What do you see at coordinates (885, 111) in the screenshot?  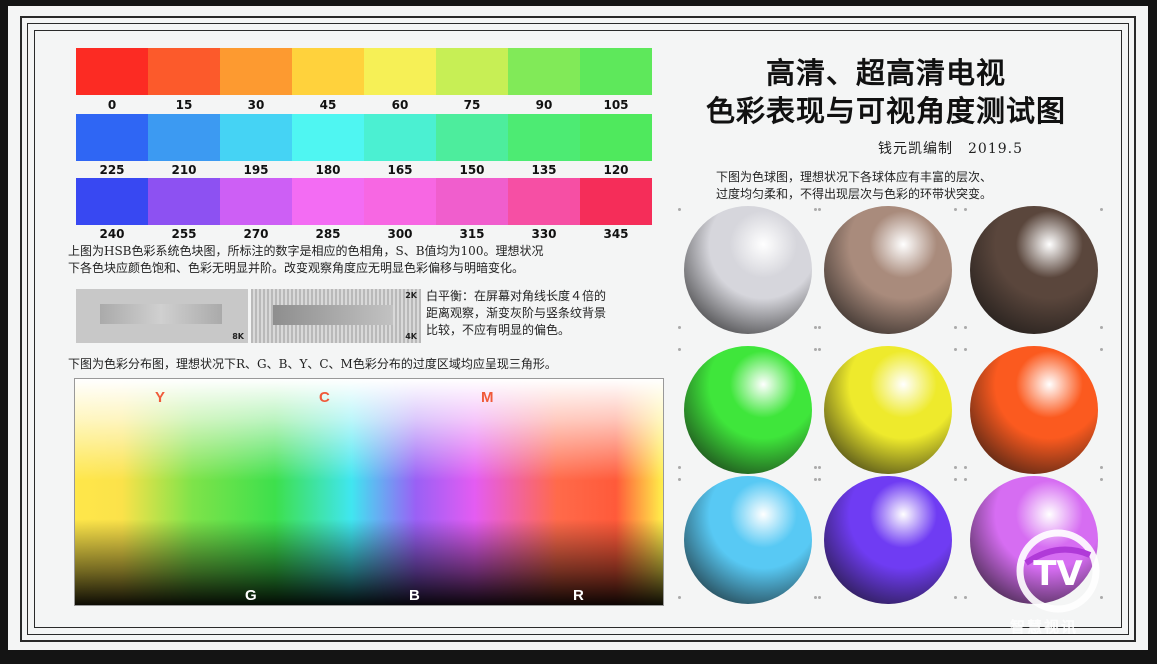 I see `title-line-2: 色彩表现与可视角度测试图` at bounding box center [885, 111].